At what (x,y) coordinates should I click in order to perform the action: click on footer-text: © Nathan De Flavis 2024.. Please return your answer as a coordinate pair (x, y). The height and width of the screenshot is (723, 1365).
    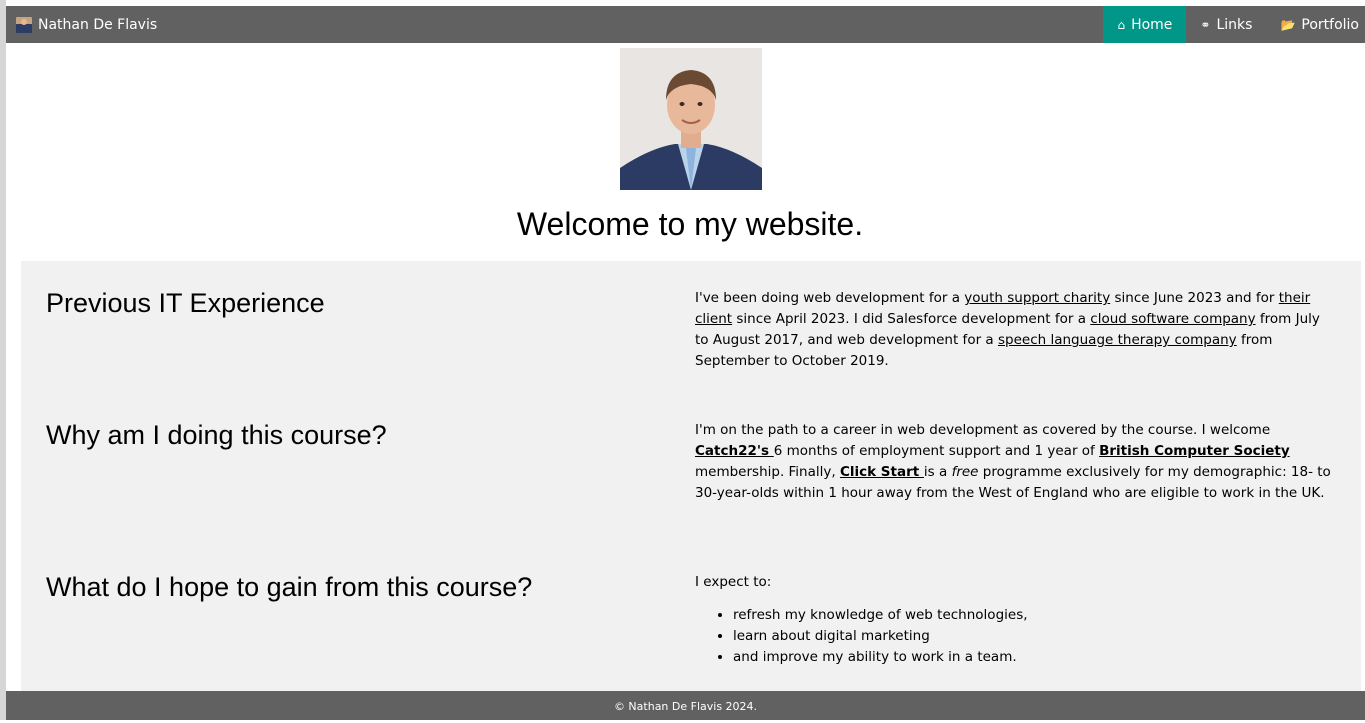
    Looking at the image, I should click on (685, 706).